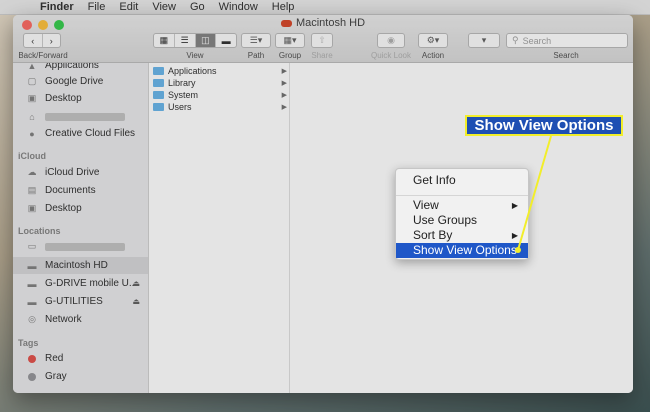 The image size is (650, 412). Describe the element at coordinates (544, 125) in the screenshot. I see `callout-label: Show View Options` at that location.